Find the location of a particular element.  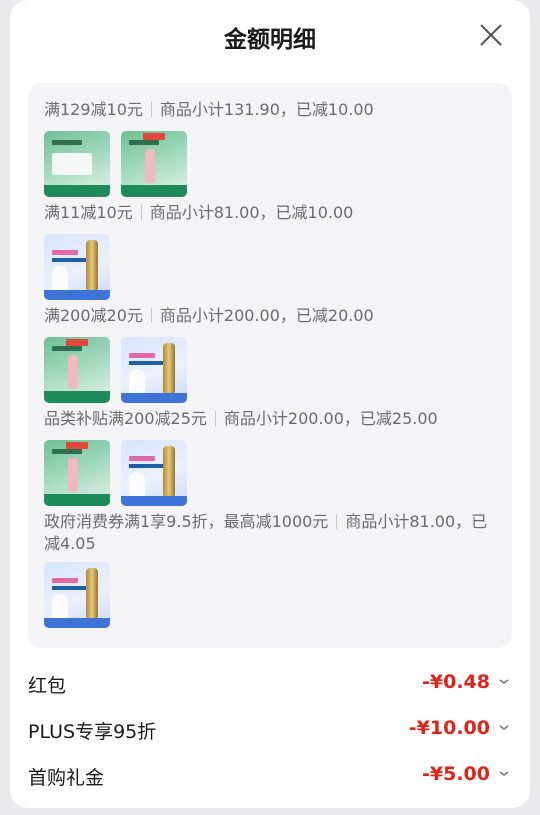

discount-group-title: 满11减10元 商品小计81.00，已减10.00 is located at coordinates (198, 213).